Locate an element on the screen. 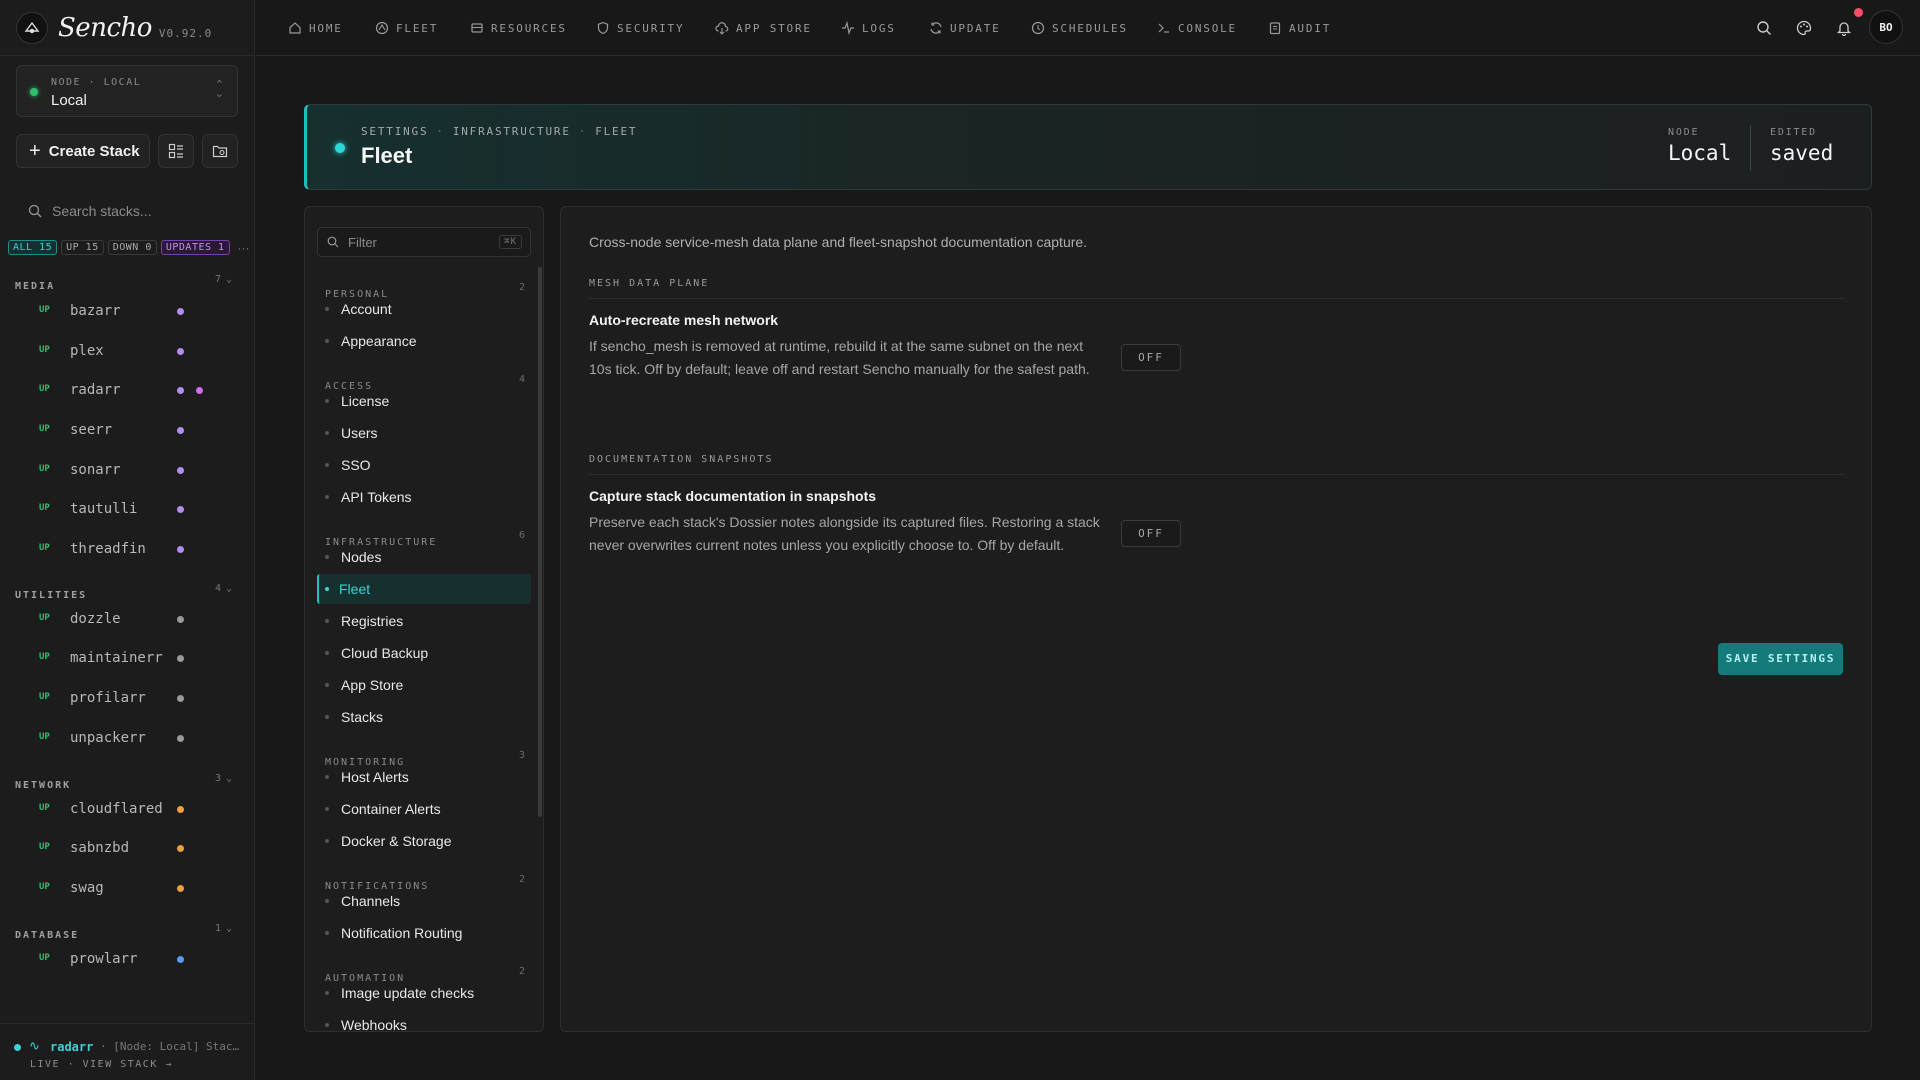 Image resolution: width=1920 pixels, height=1080 pixels. node-selector: NODE · LOCAL Local ⌃ ⌄ is located at coordinates (127, 91).